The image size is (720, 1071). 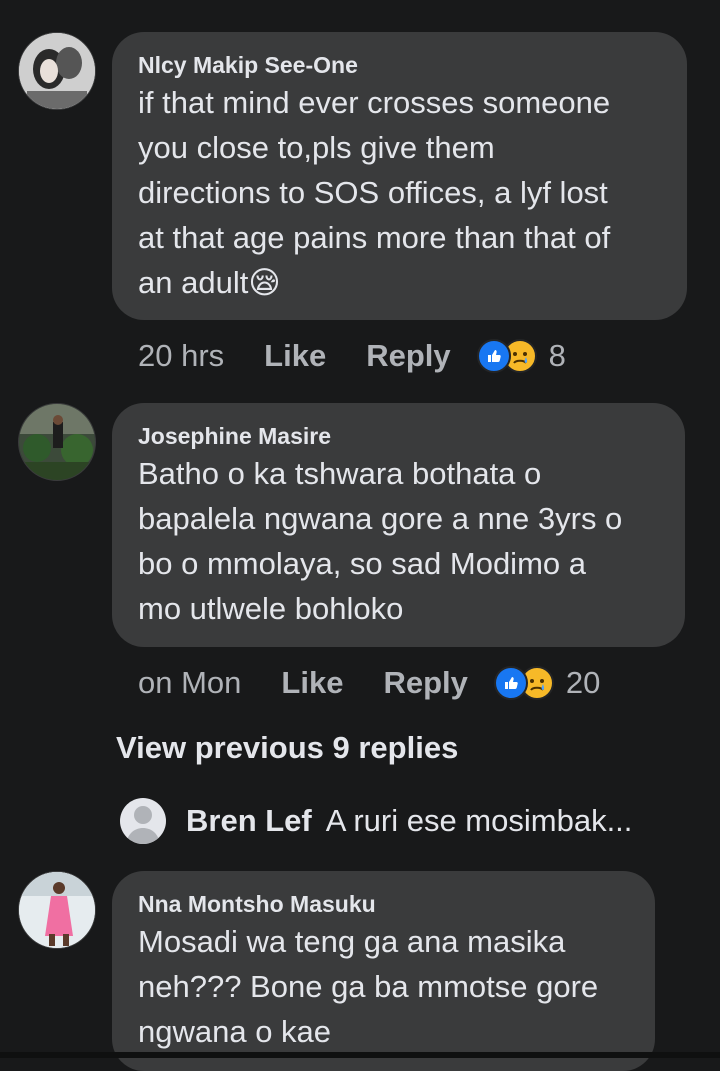 I want to click on reaction-count: 20, so click(x=583, y=682).